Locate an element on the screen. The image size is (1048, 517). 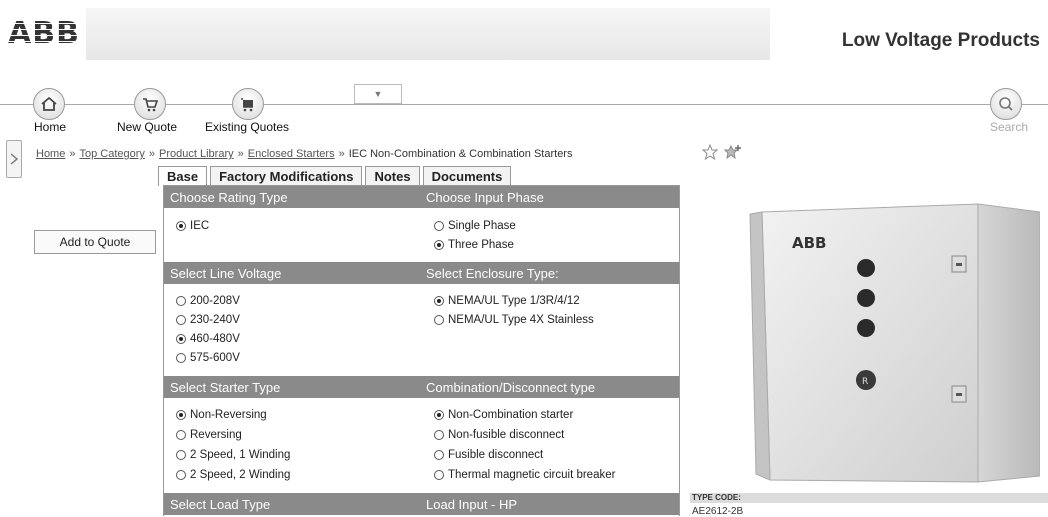
search-label: Search is located at coordinates (1009, 127).